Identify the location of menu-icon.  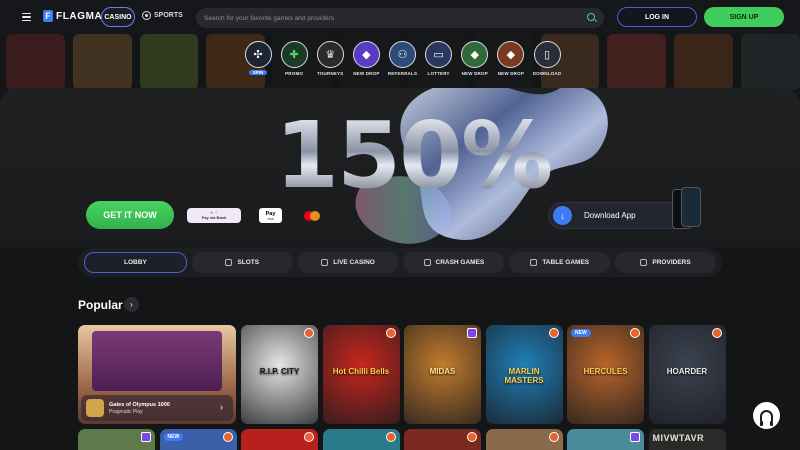
(26, 17).